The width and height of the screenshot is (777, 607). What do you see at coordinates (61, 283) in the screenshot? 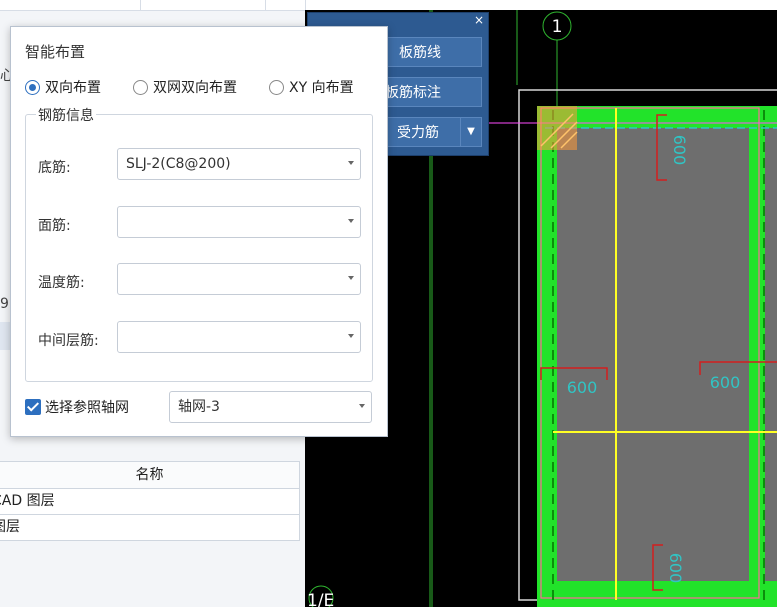
I see `temperature-rebar-label: 温度筋:` at bounding box center [61, 283].